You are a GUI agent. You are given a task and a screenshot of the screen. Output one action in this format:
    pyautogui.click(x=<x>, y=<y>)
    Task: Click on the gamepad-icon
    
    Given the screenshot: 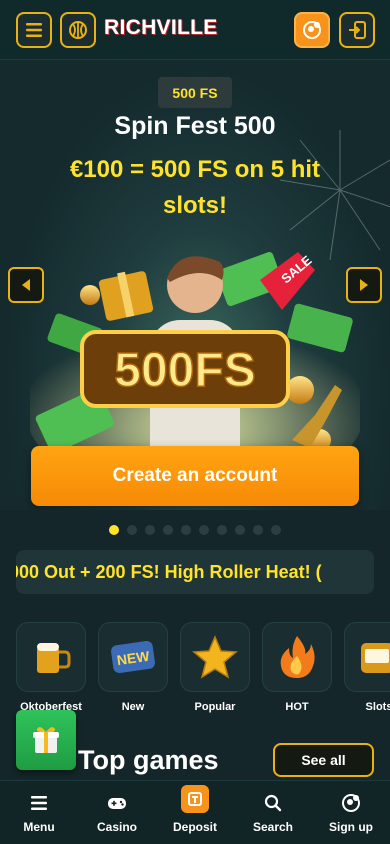 What is the action you would take?
    pyautogui.click(x=117, y=803)
    